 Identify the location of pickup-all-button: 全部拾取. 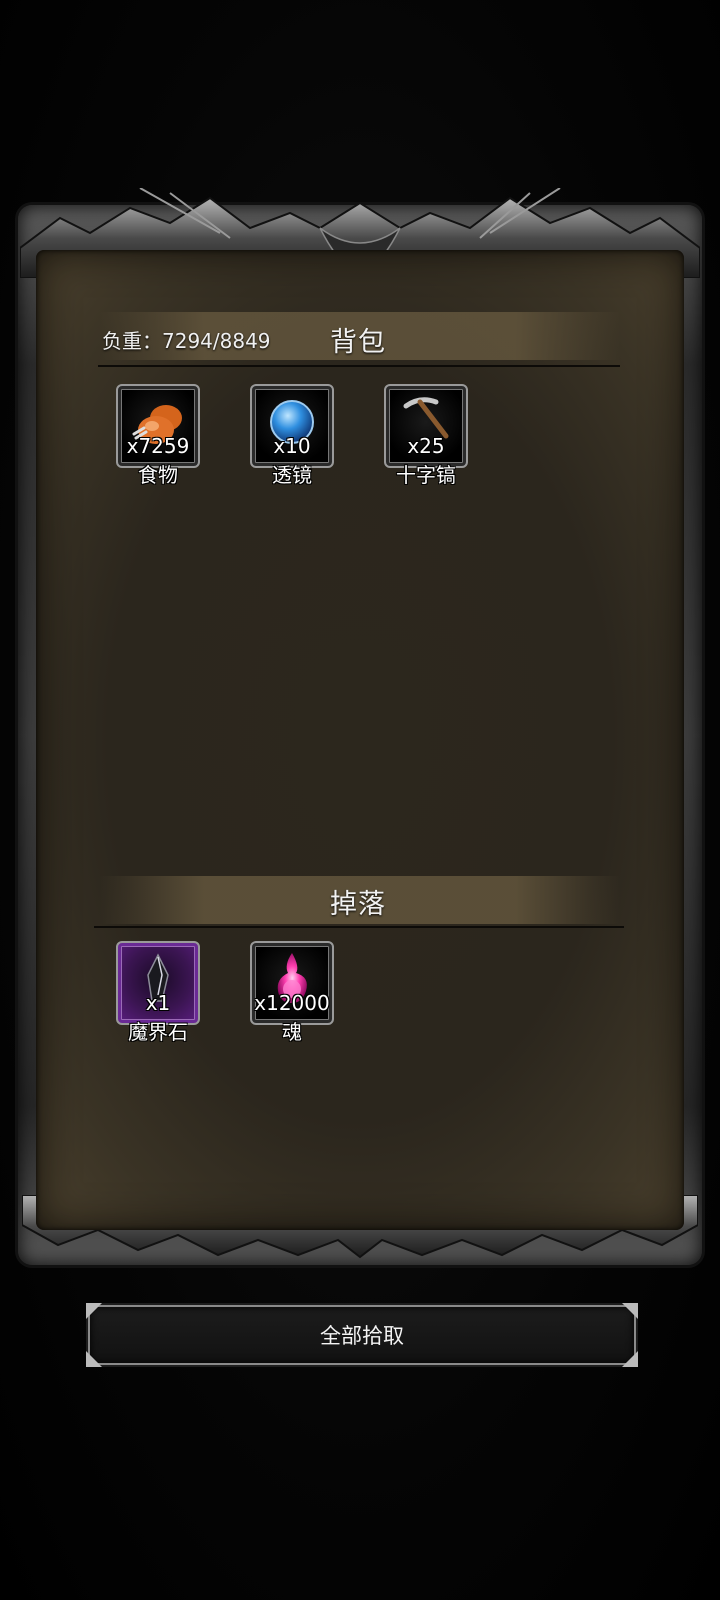
(362, 1335).